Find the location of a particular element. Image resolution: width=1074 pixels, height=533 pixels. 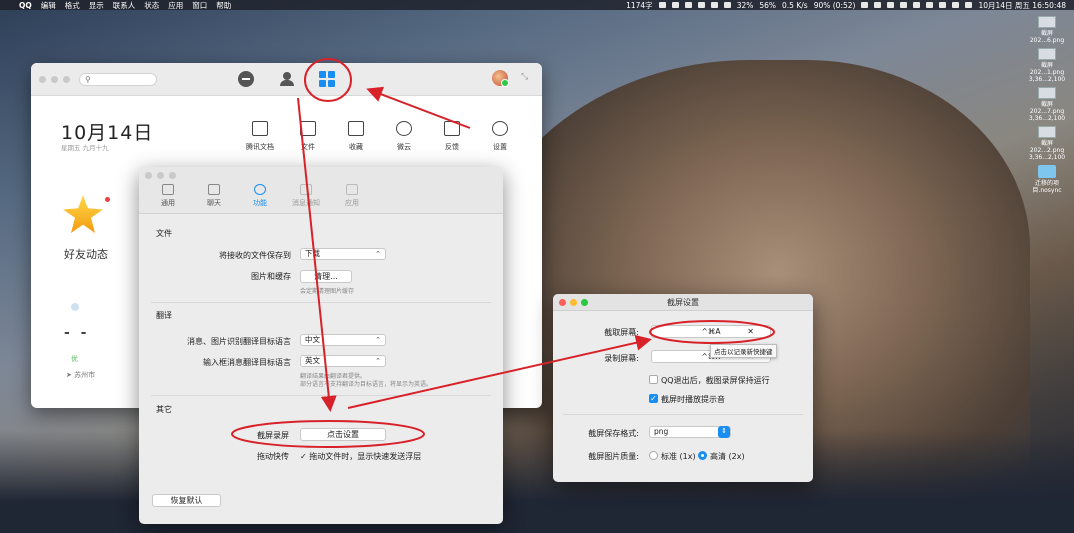

contacts-icon is located at coordinates (287, 79).